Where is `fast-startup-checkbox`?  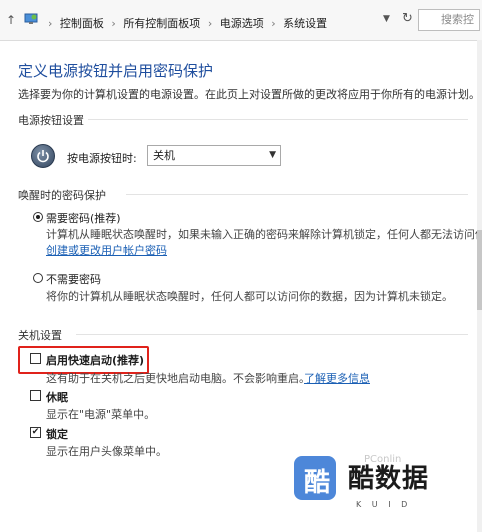 fast-startup-checkbox is located at coordinates (35, 358).